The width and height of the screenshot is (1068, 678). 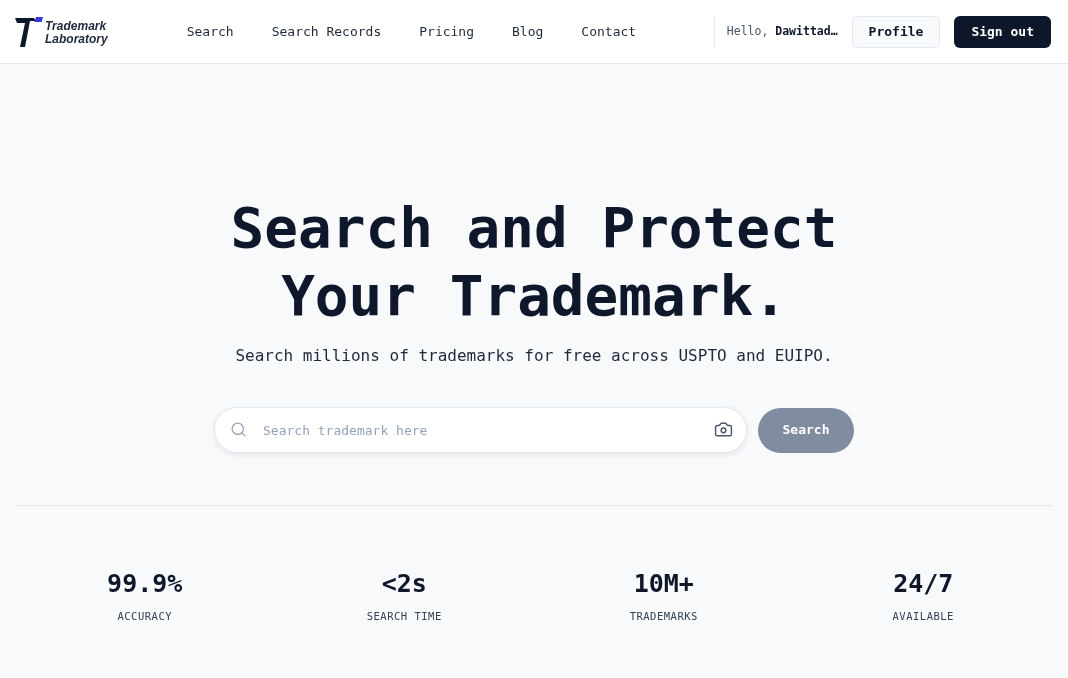 I want to click on profile-button: Profile, so click(x=896, y=31).